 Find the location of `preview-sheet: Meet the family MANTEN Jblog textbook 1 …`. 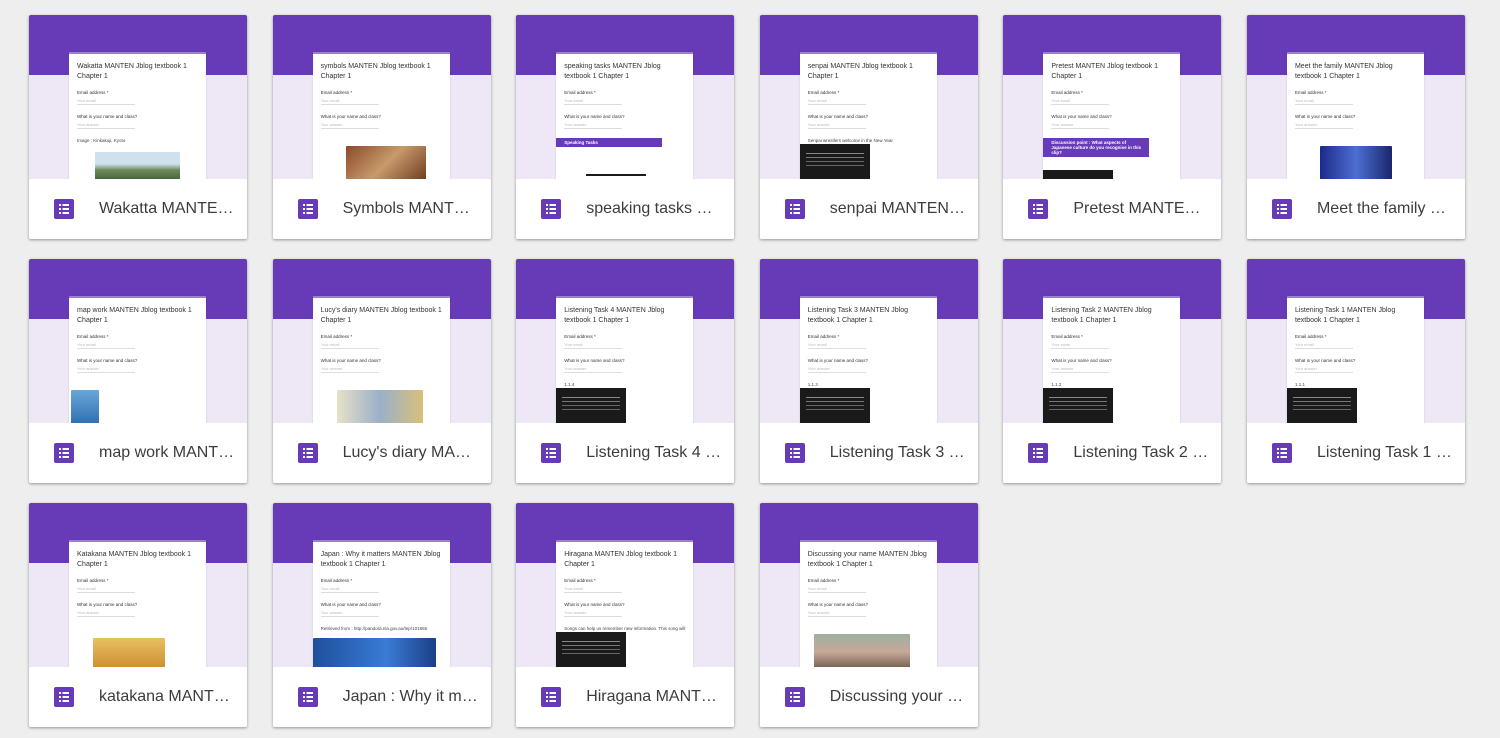

preview-sheet: Meet the family MANTEN Jblog textbook 1 … is located at coordinates (1355, 115).